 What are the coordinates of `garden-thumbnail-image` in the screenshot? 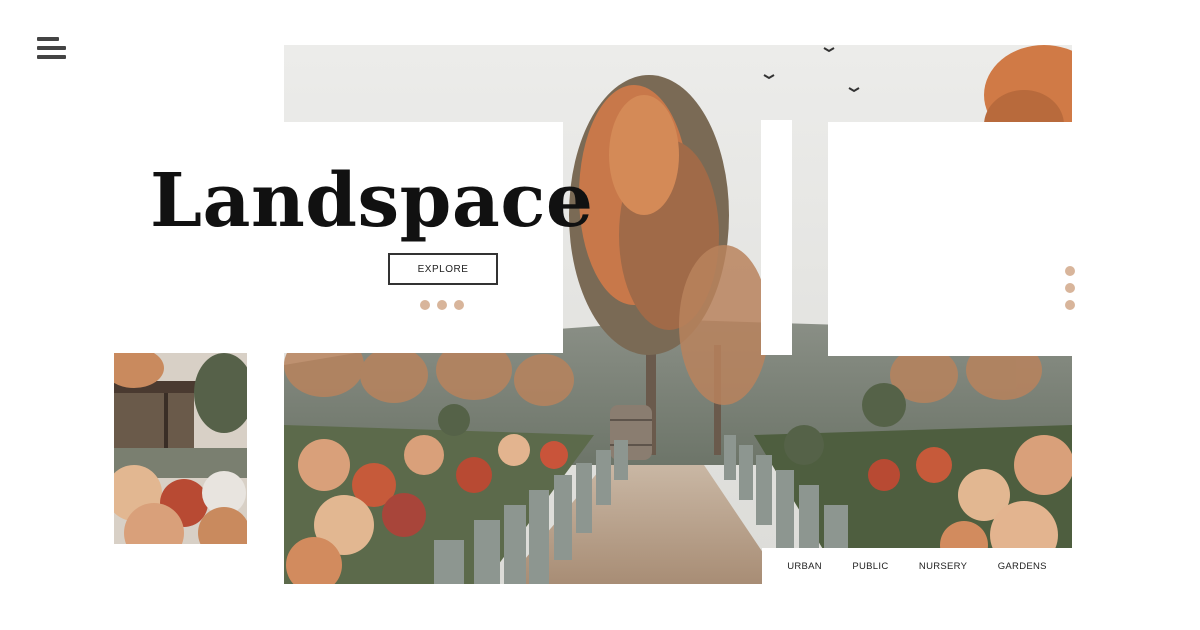 It's located at (180, 448).